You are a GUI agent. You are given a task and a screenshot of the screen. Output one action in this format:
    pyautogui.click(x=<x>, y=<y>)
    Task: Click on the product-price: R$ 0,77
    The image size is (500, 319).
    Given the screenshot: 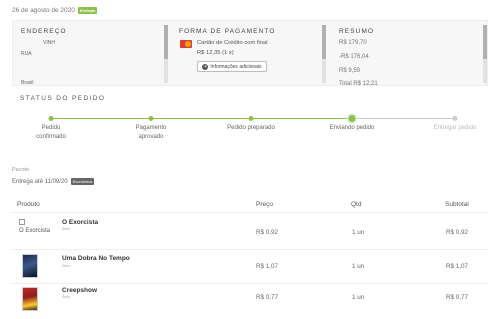 What is the action you would take?
    pyautogui.click(x=267, y=297)
    